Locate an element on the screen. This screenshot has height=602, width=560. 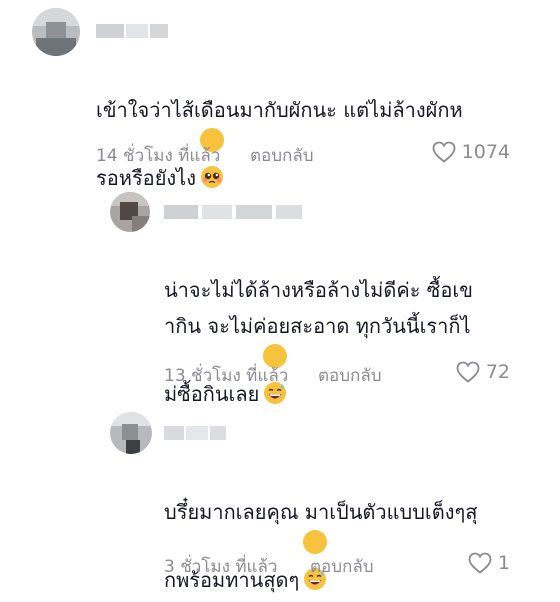
grinning-sweat-face-icon is located at coordinates (315, 560).